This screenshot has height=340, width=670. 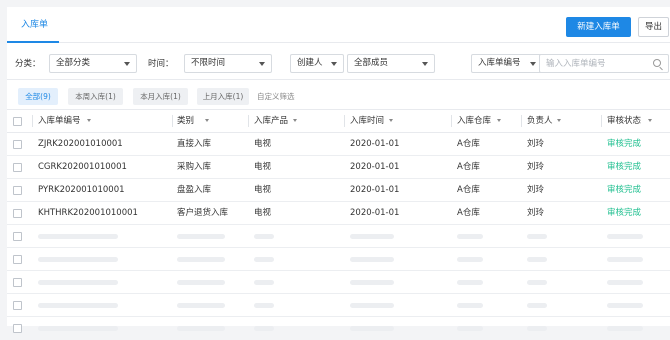 I want to click on time-select: 不限时间, so click(x=228, y=63).